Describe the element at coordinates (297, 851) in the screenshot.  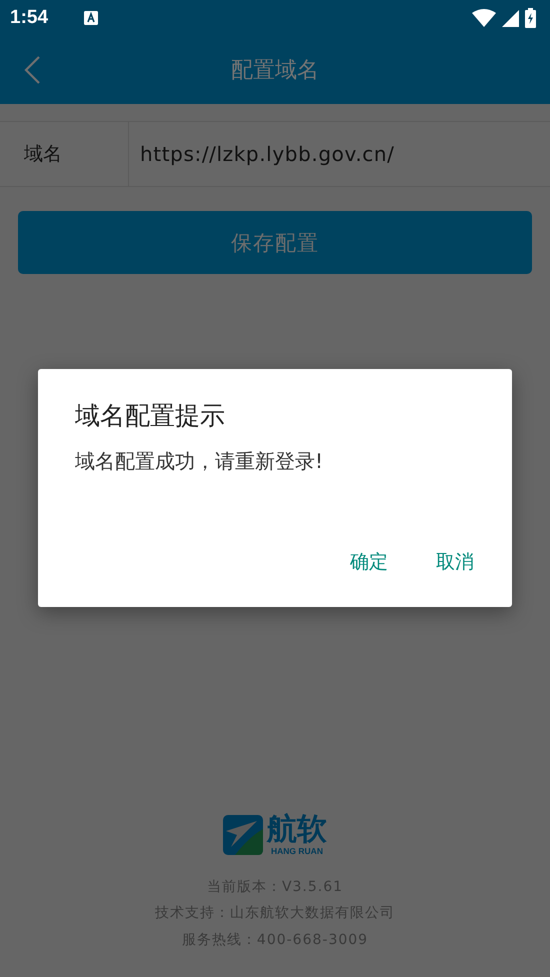
I see `logo-subtext: HANG RUAN` at that location.